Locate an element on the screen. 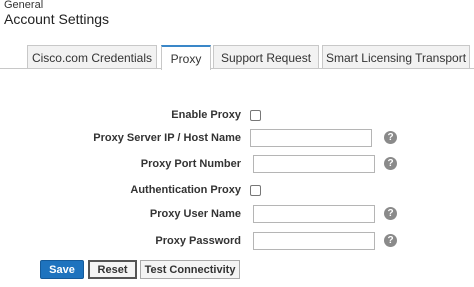 The width and height of the screenshot is (474, 287). tab-proxy: Proxy is located at coordinates (186, 57).